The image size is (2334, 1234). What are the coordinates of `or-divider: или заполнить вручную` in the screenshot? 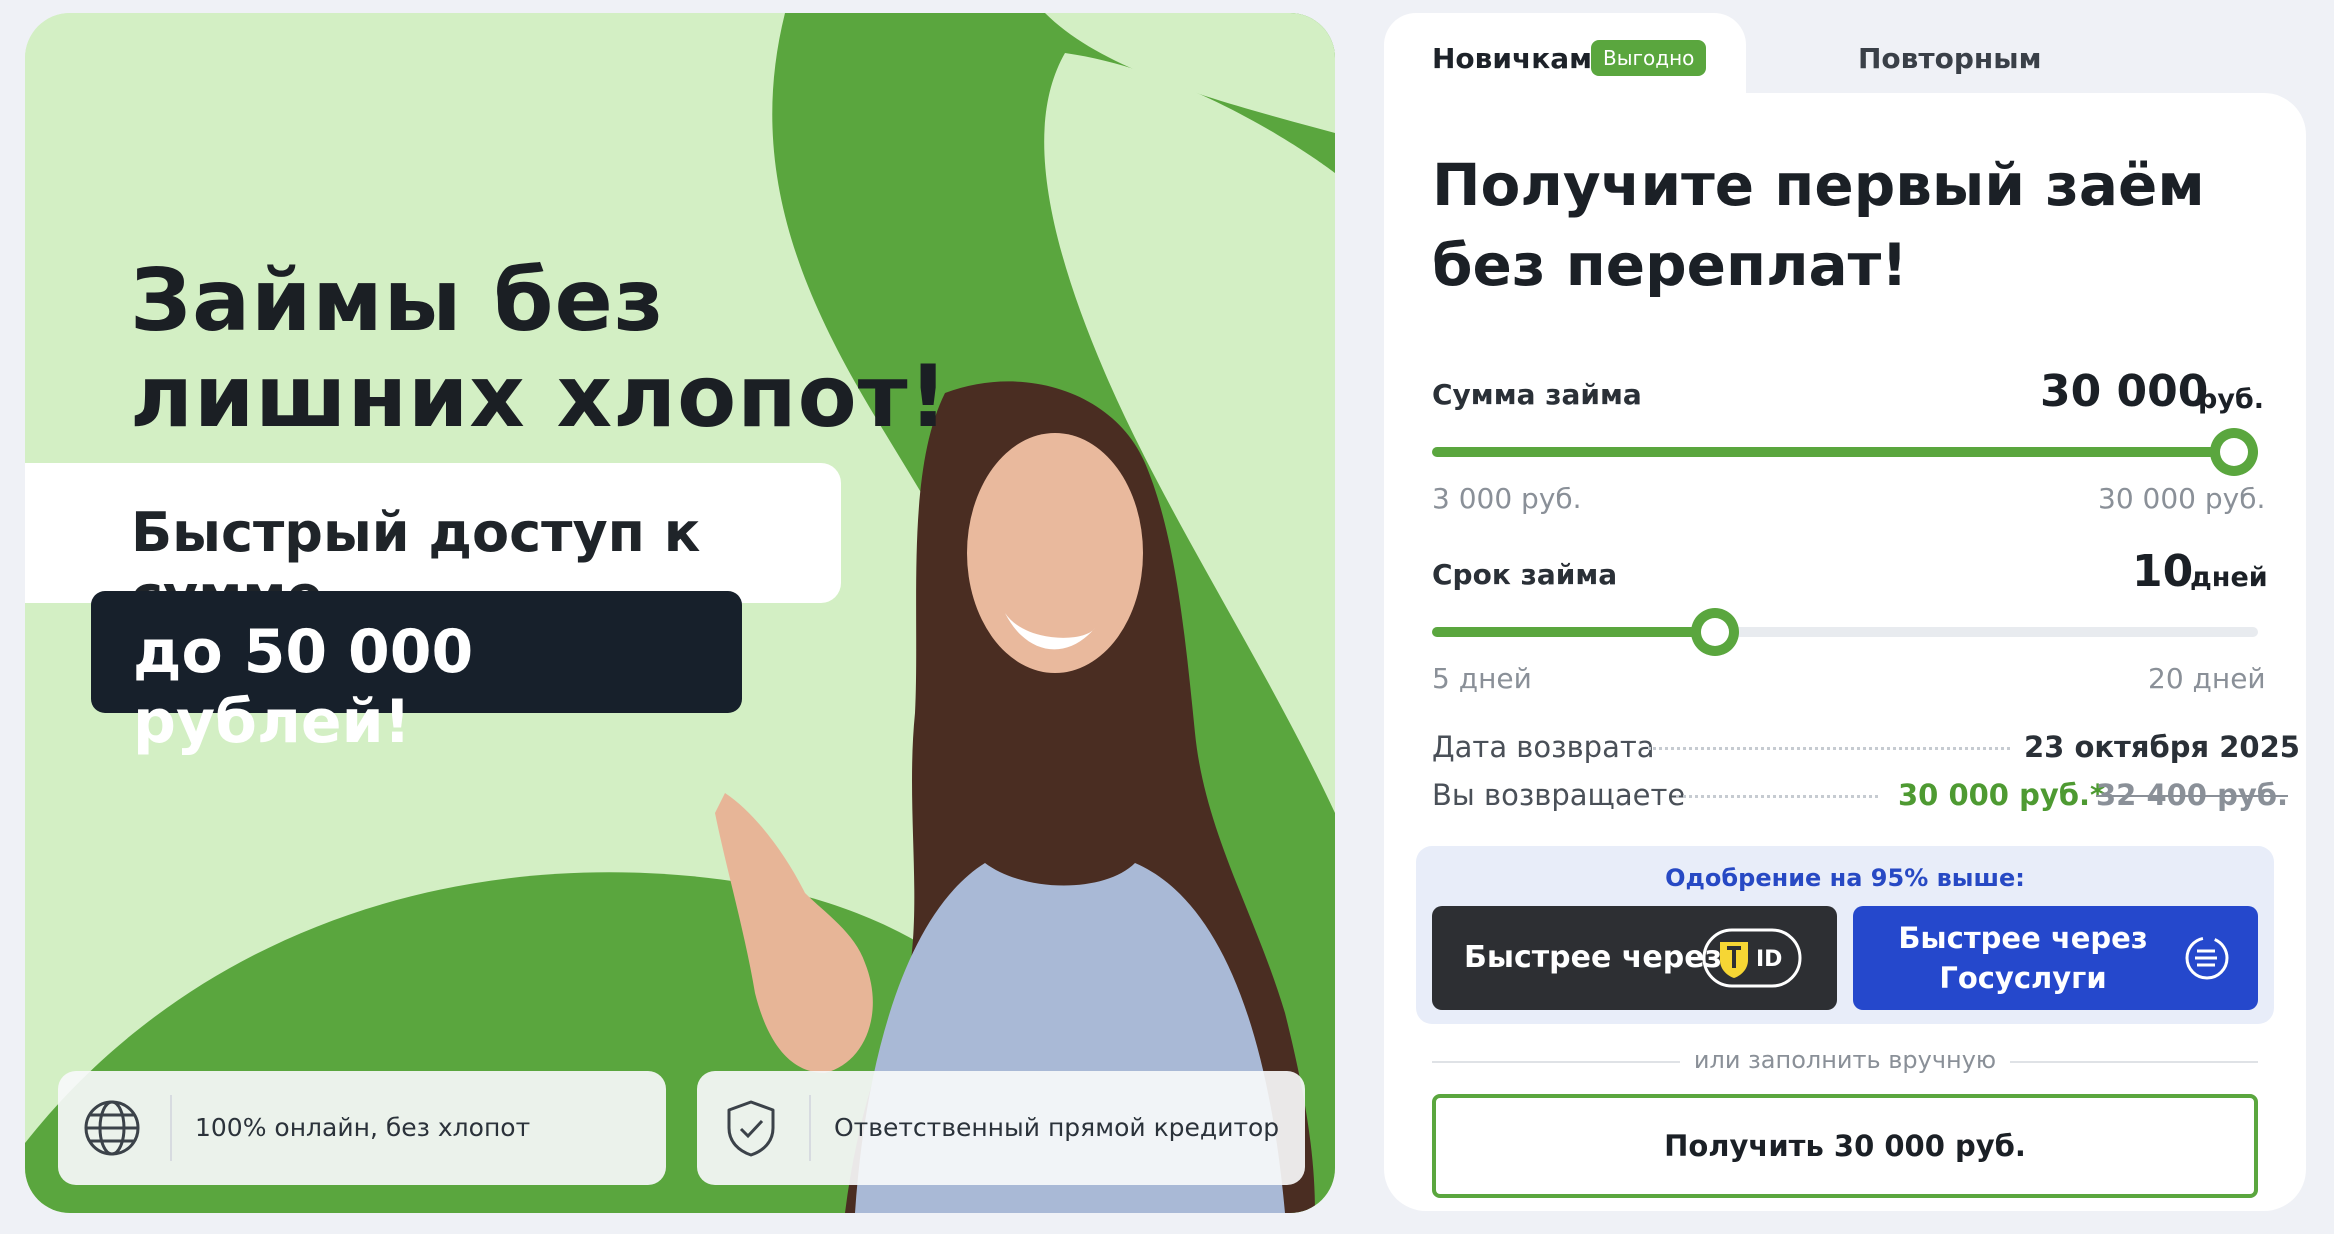 It's located at (1845, 1061).